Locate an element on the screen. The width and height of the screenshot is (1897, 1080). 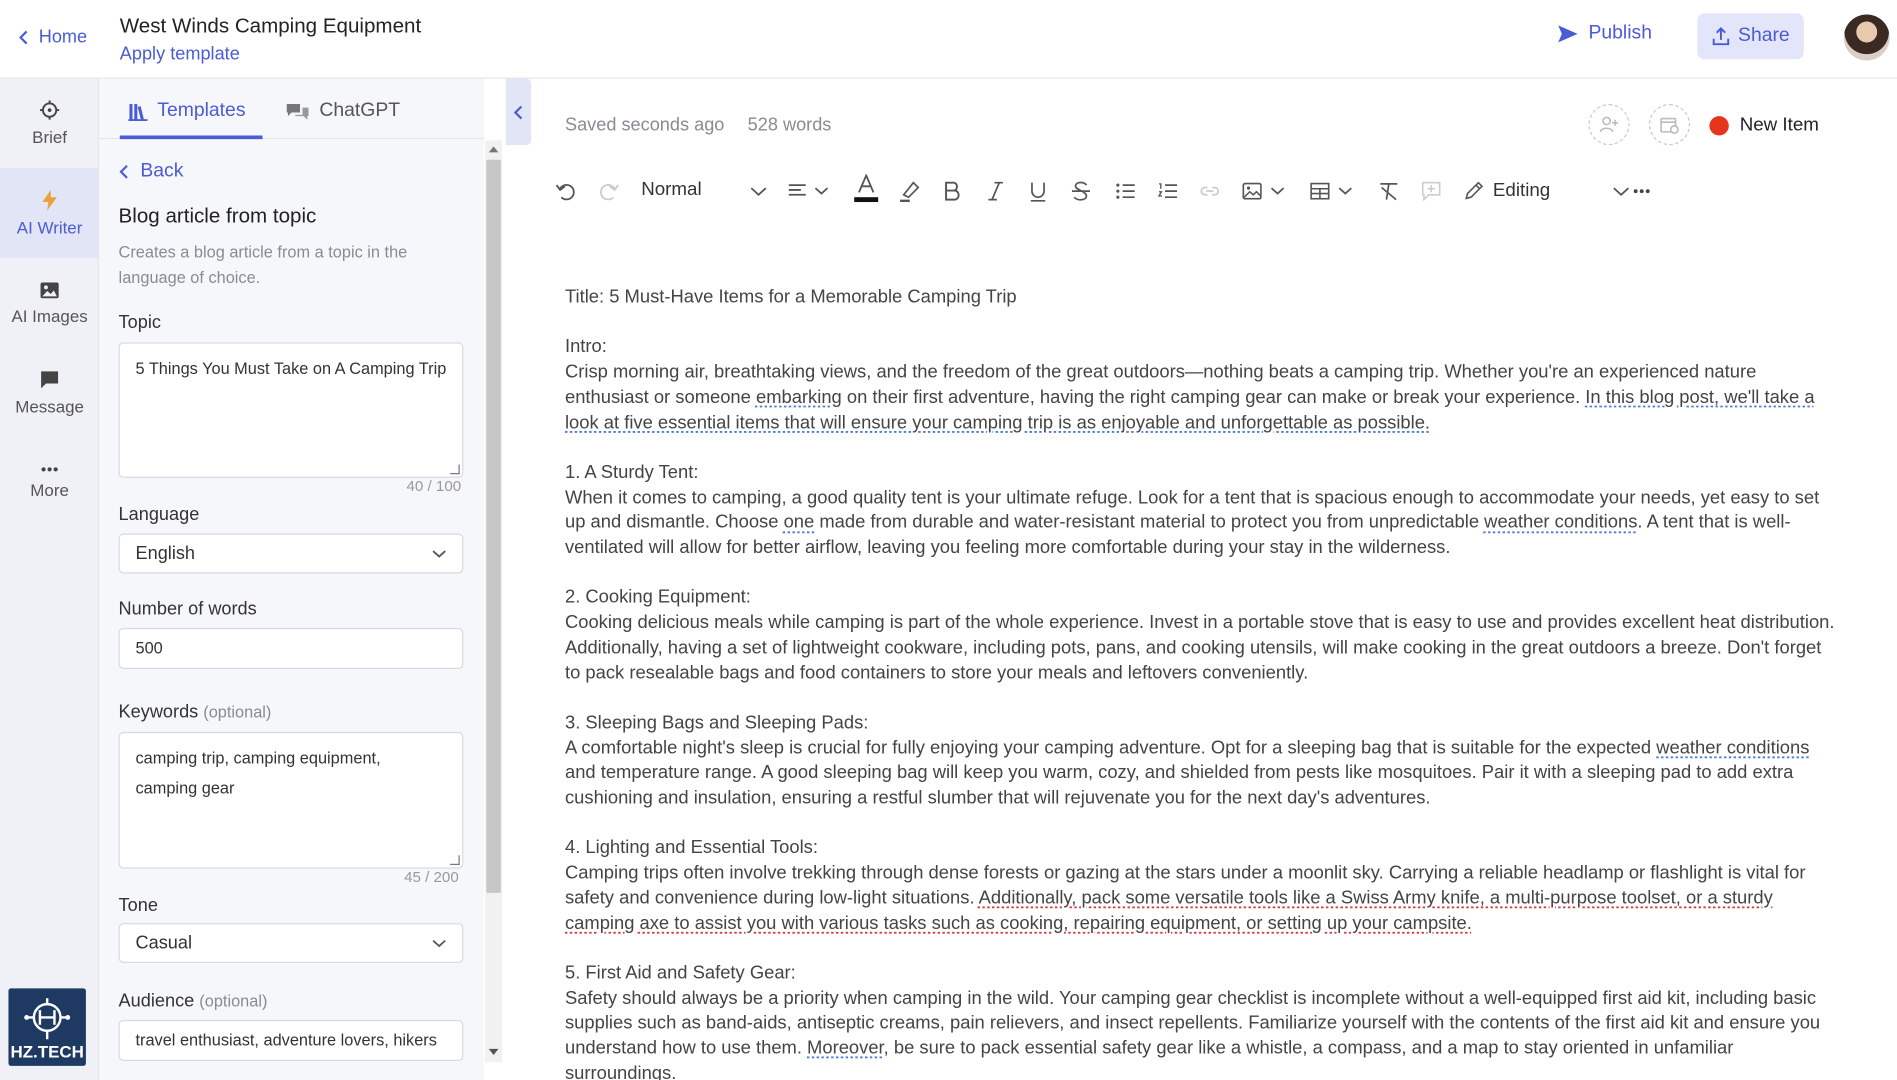
strikethrough-icon is located at coordinates (1081, 191).